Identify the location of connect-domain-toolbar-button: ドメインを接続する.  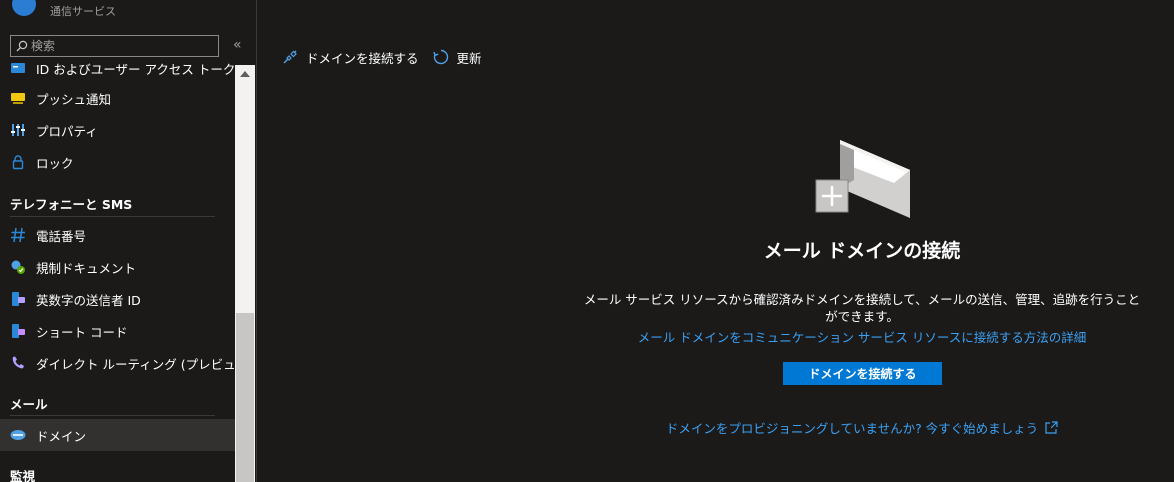
(350, 57).